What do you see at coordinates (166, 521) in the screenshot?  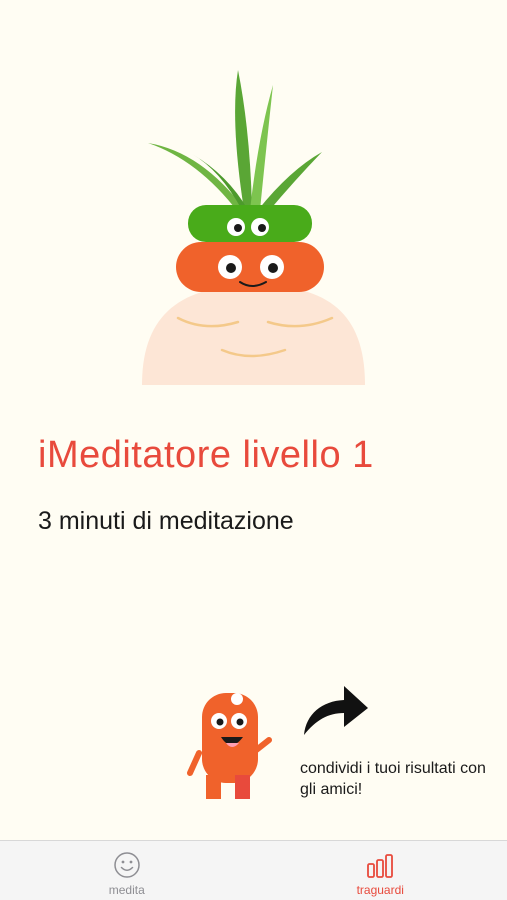 I see `achievement-subtitle: 3 minuti di meditazione` at bounding box center [166, 521].